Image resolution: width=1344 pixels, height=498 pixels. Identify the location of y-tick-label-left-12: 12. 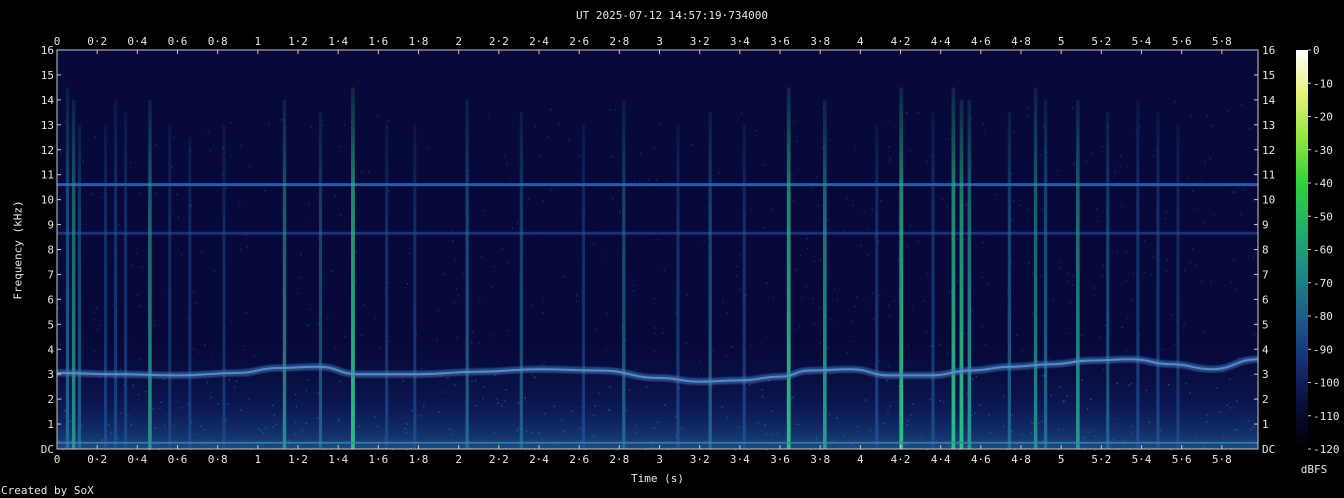
(47, 150).